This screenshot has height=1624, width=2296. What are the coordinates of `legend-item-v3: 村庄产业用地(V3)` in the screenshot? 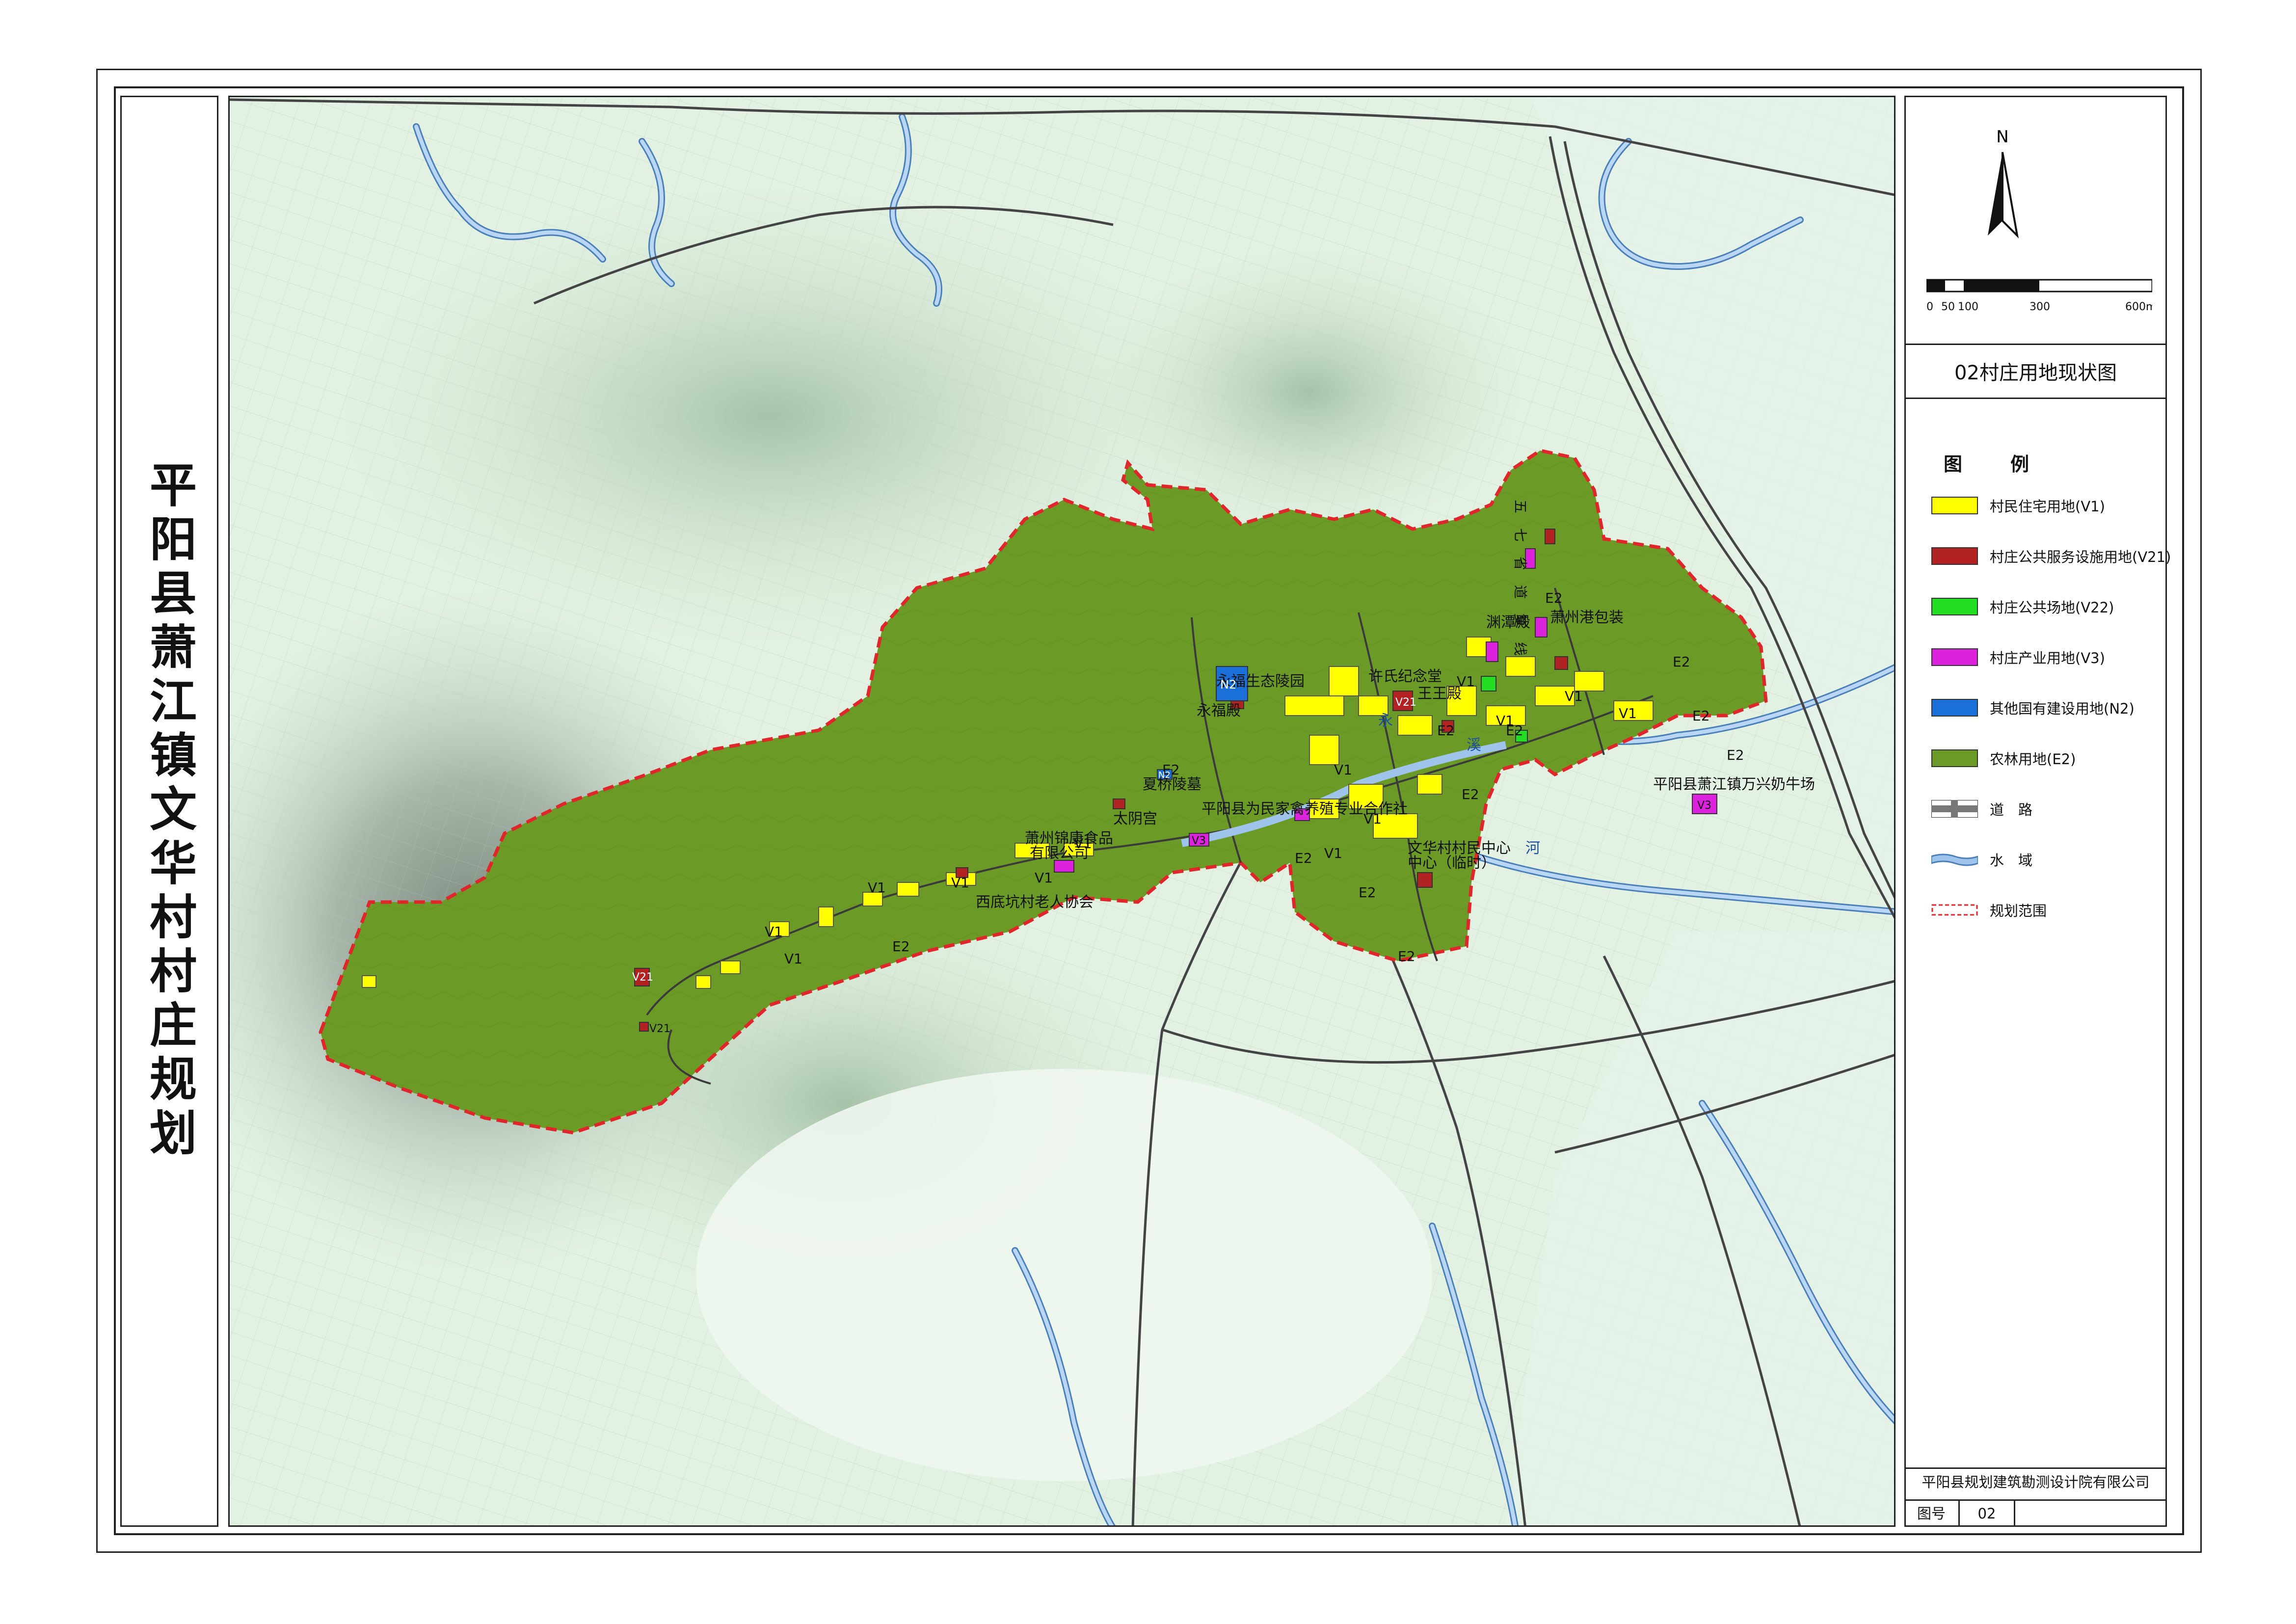 It's located at (2018, 657).